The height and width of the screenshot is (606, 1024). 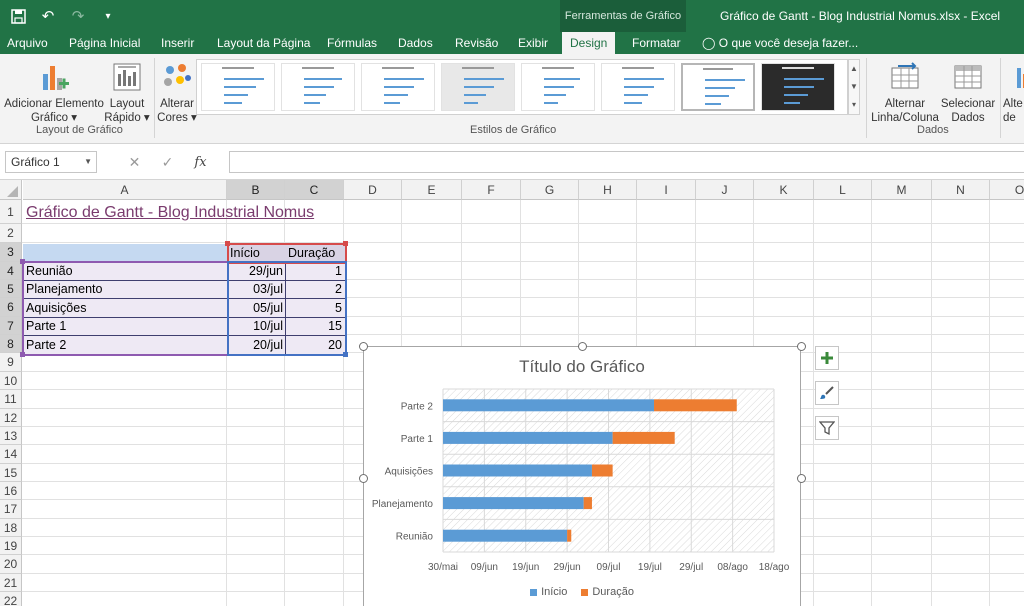 I want to click on tab-formulas: Fórmulas, so click(x=352, y=43).